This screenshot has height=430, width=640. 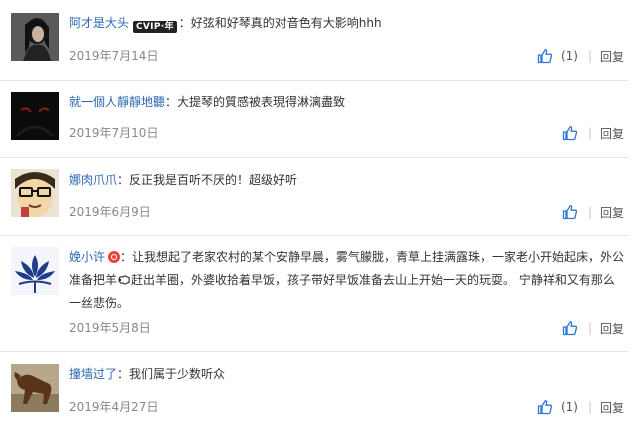 What do you see at coordinates (177, 374) in the screenshot?
I see `comment-text: 我们属于少数听众` at bounding box center [177, 374].